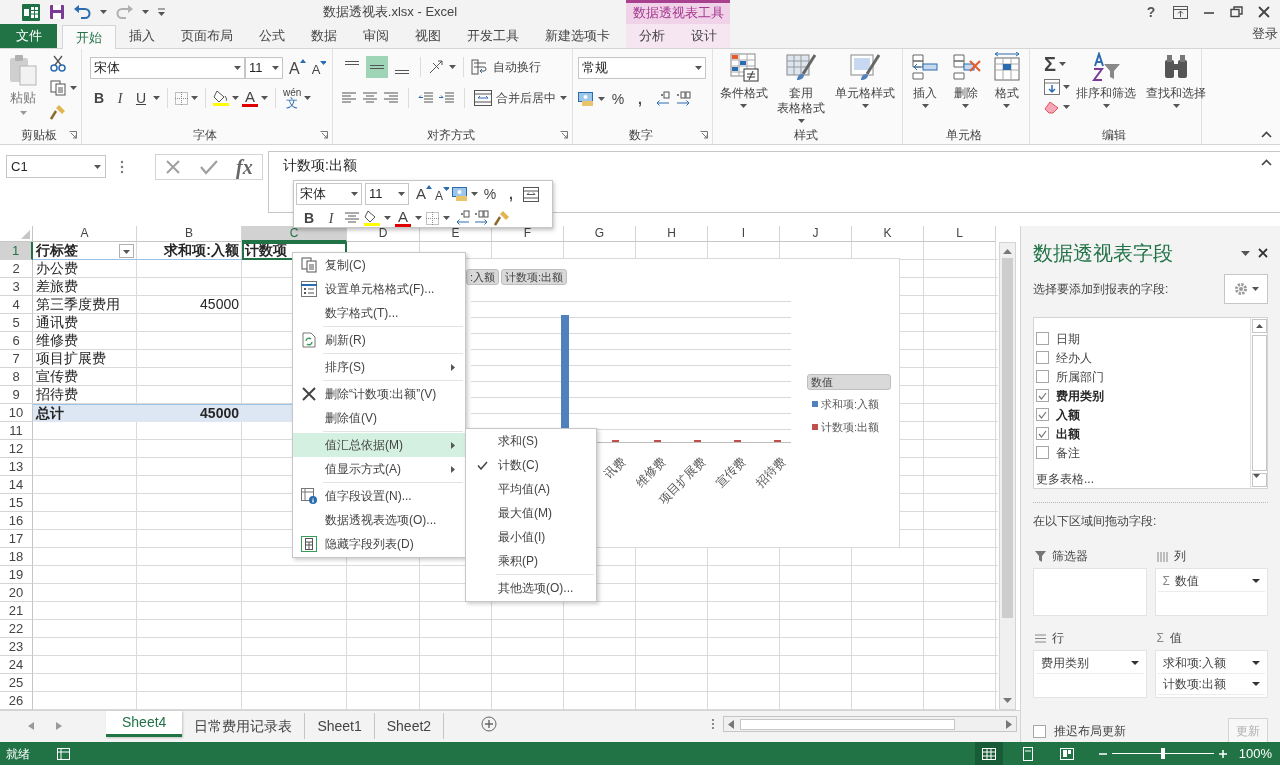  I want to click on field-checkbox: 经办人, so click(1143, 357).